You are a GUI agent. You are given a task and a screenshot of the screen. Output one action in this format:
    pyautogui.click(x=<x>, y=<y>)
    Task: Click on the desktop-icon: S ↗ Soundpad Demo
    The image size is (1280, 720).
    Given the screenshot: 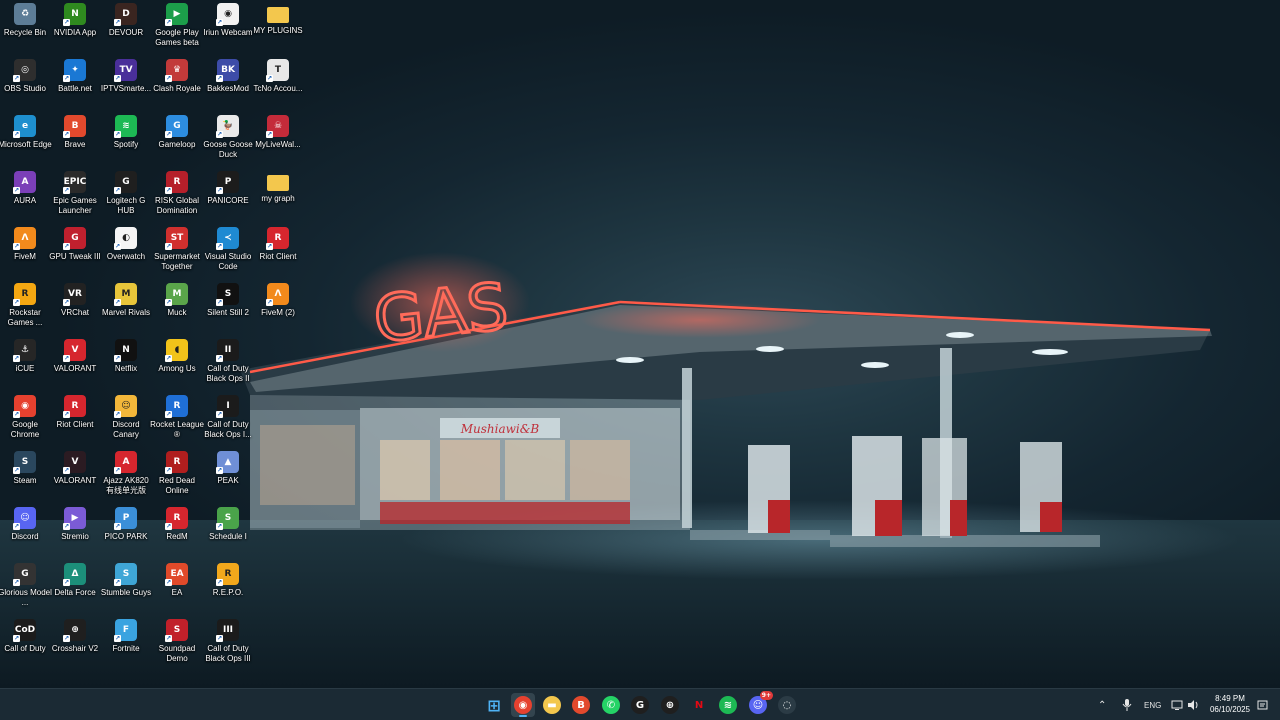 What is the action you would take?
    pyautogui.click(x=177, y=643)
    